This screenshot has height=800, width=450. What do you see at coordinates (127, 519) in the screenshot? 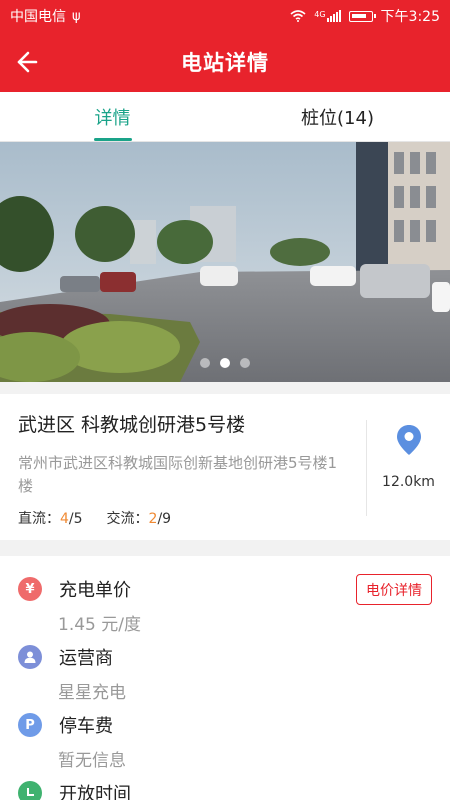
I see `ac-label: 交流：` at bounding box center [127, 519].